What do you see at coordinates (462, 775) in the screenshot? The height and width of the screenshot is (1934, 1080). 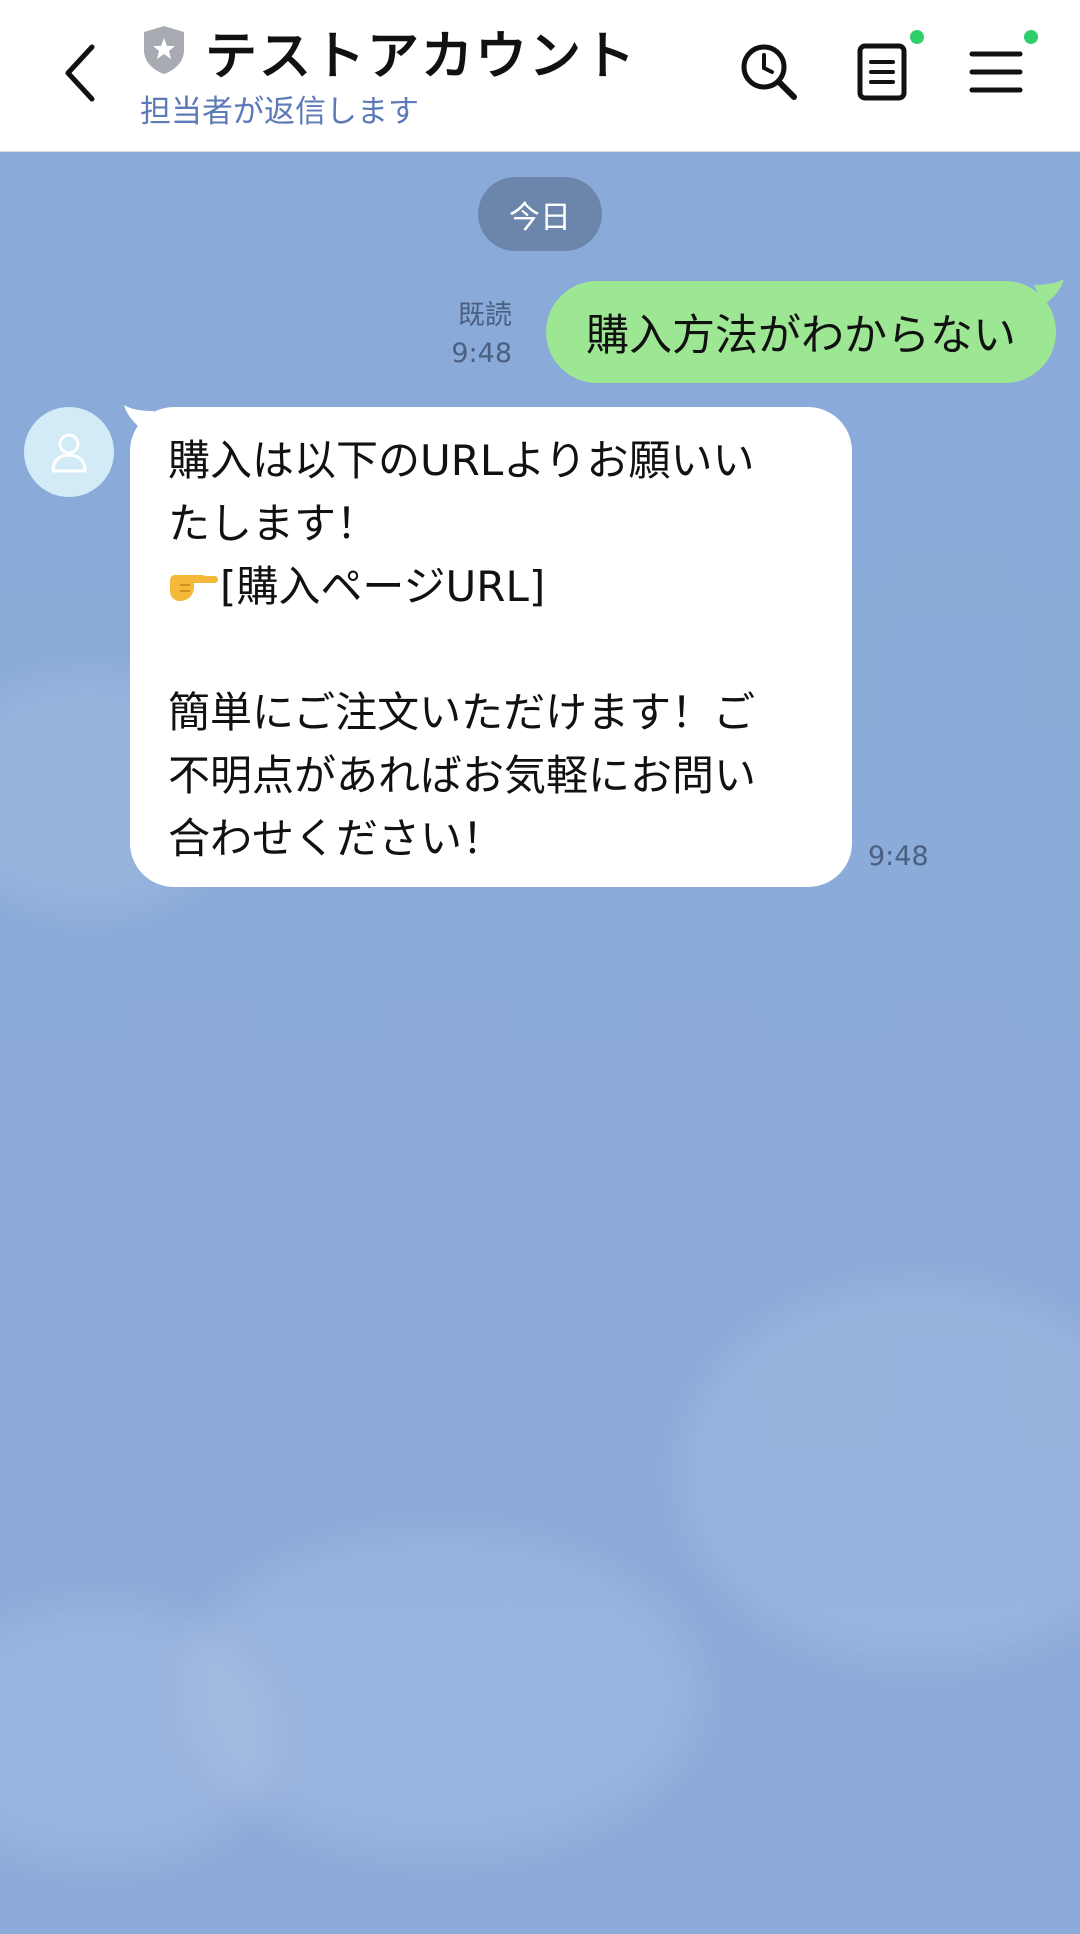 I see `received-message-line: 不明点があればお気軽にお問い` at bounding box center [462, 775].